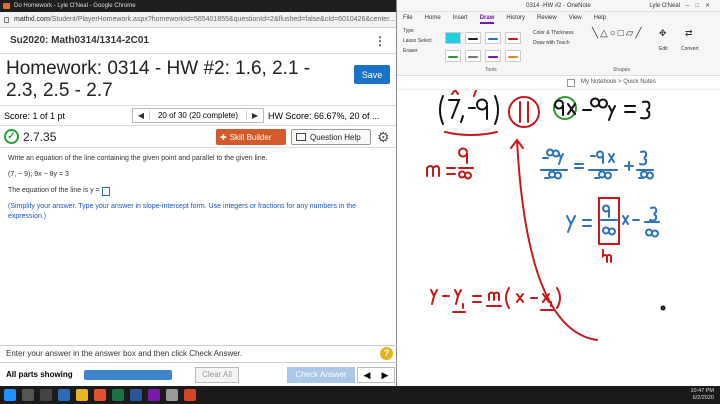 This screenshot has width=720, height=404. What do you see at coordinates (39, 374) in the screenshot?
I see `parts-label: All parts showing` at bounding box center [39, 374].